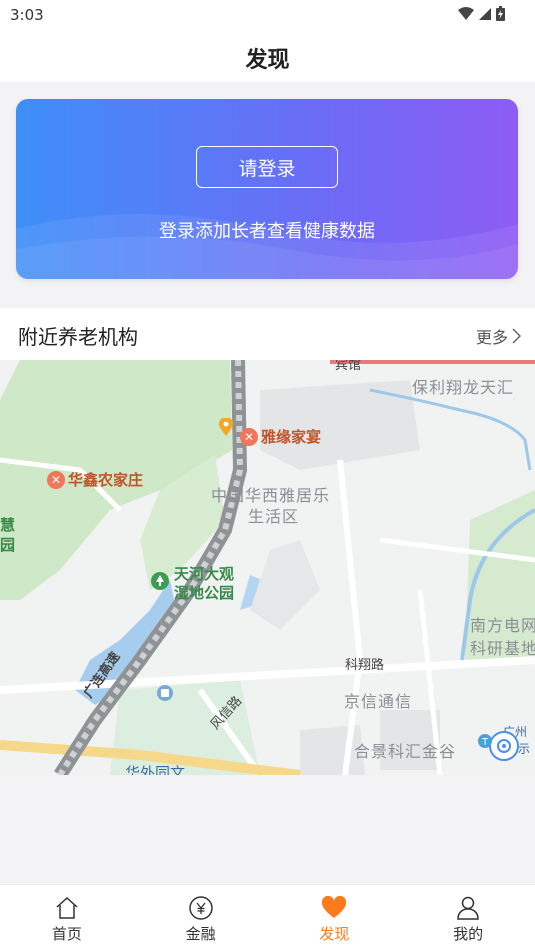 The image size is (535, 951). Describe the element at coordinates (106, 480) in the screenshot. I see `map-label-huaxin: 华鑫农家庄` at that location.